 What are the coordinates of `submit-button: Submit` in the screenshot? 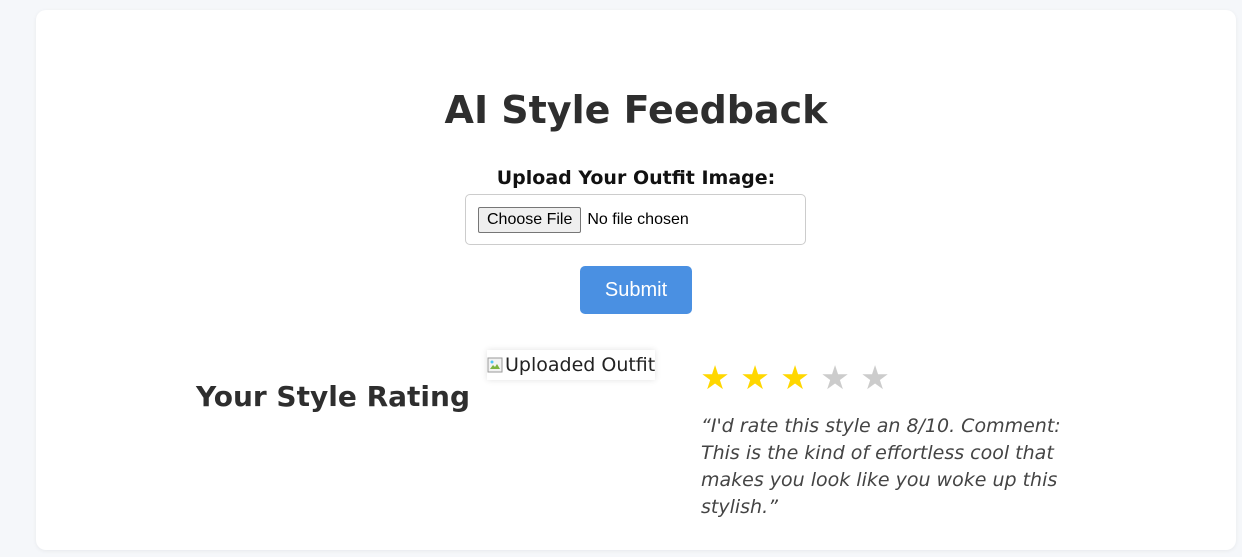 It's located at (636, 290).